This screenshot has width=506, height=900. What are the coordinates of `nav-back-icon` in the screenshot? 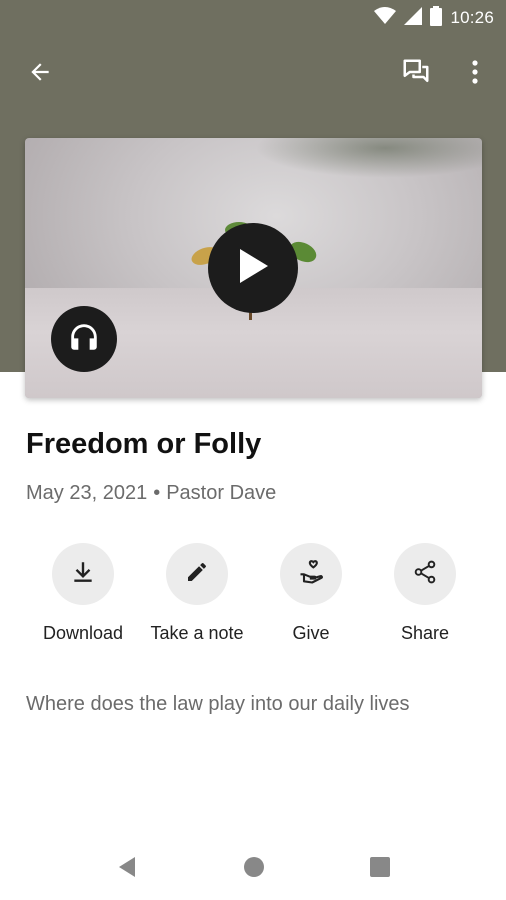 It's located at (127, 869).